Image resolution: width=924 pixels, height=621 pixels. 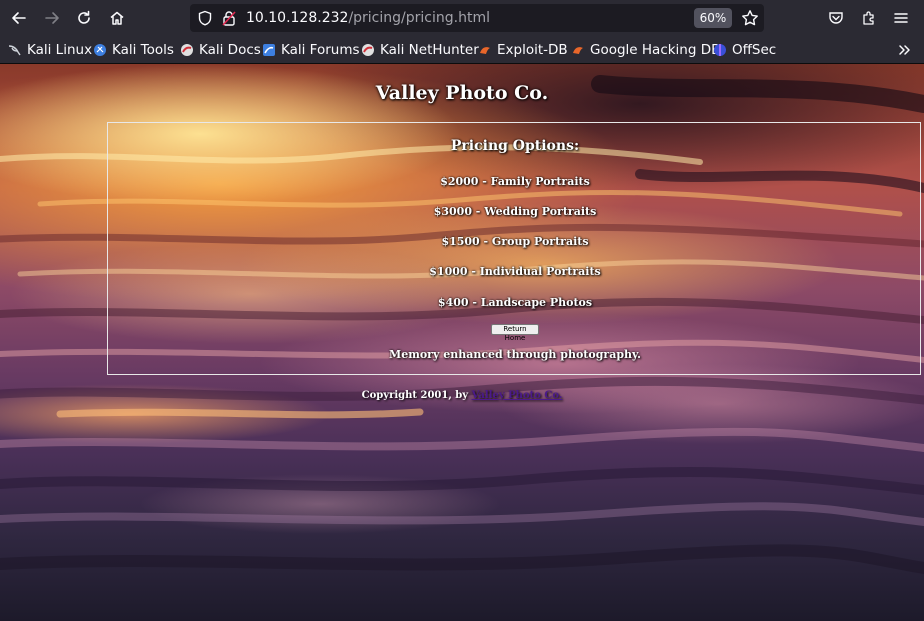 I want to click on bookmark-offsec: OffSec, so click(x=744, y=50).